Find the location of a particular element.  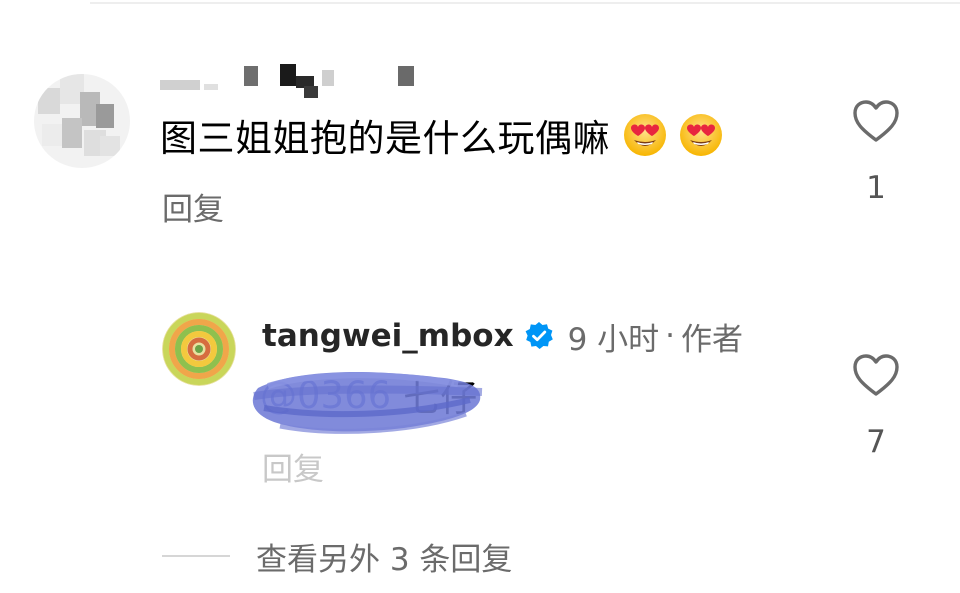

reply-header: tangwei_mbox 9 小时 · 作者 is located at coordinates (502, 336).